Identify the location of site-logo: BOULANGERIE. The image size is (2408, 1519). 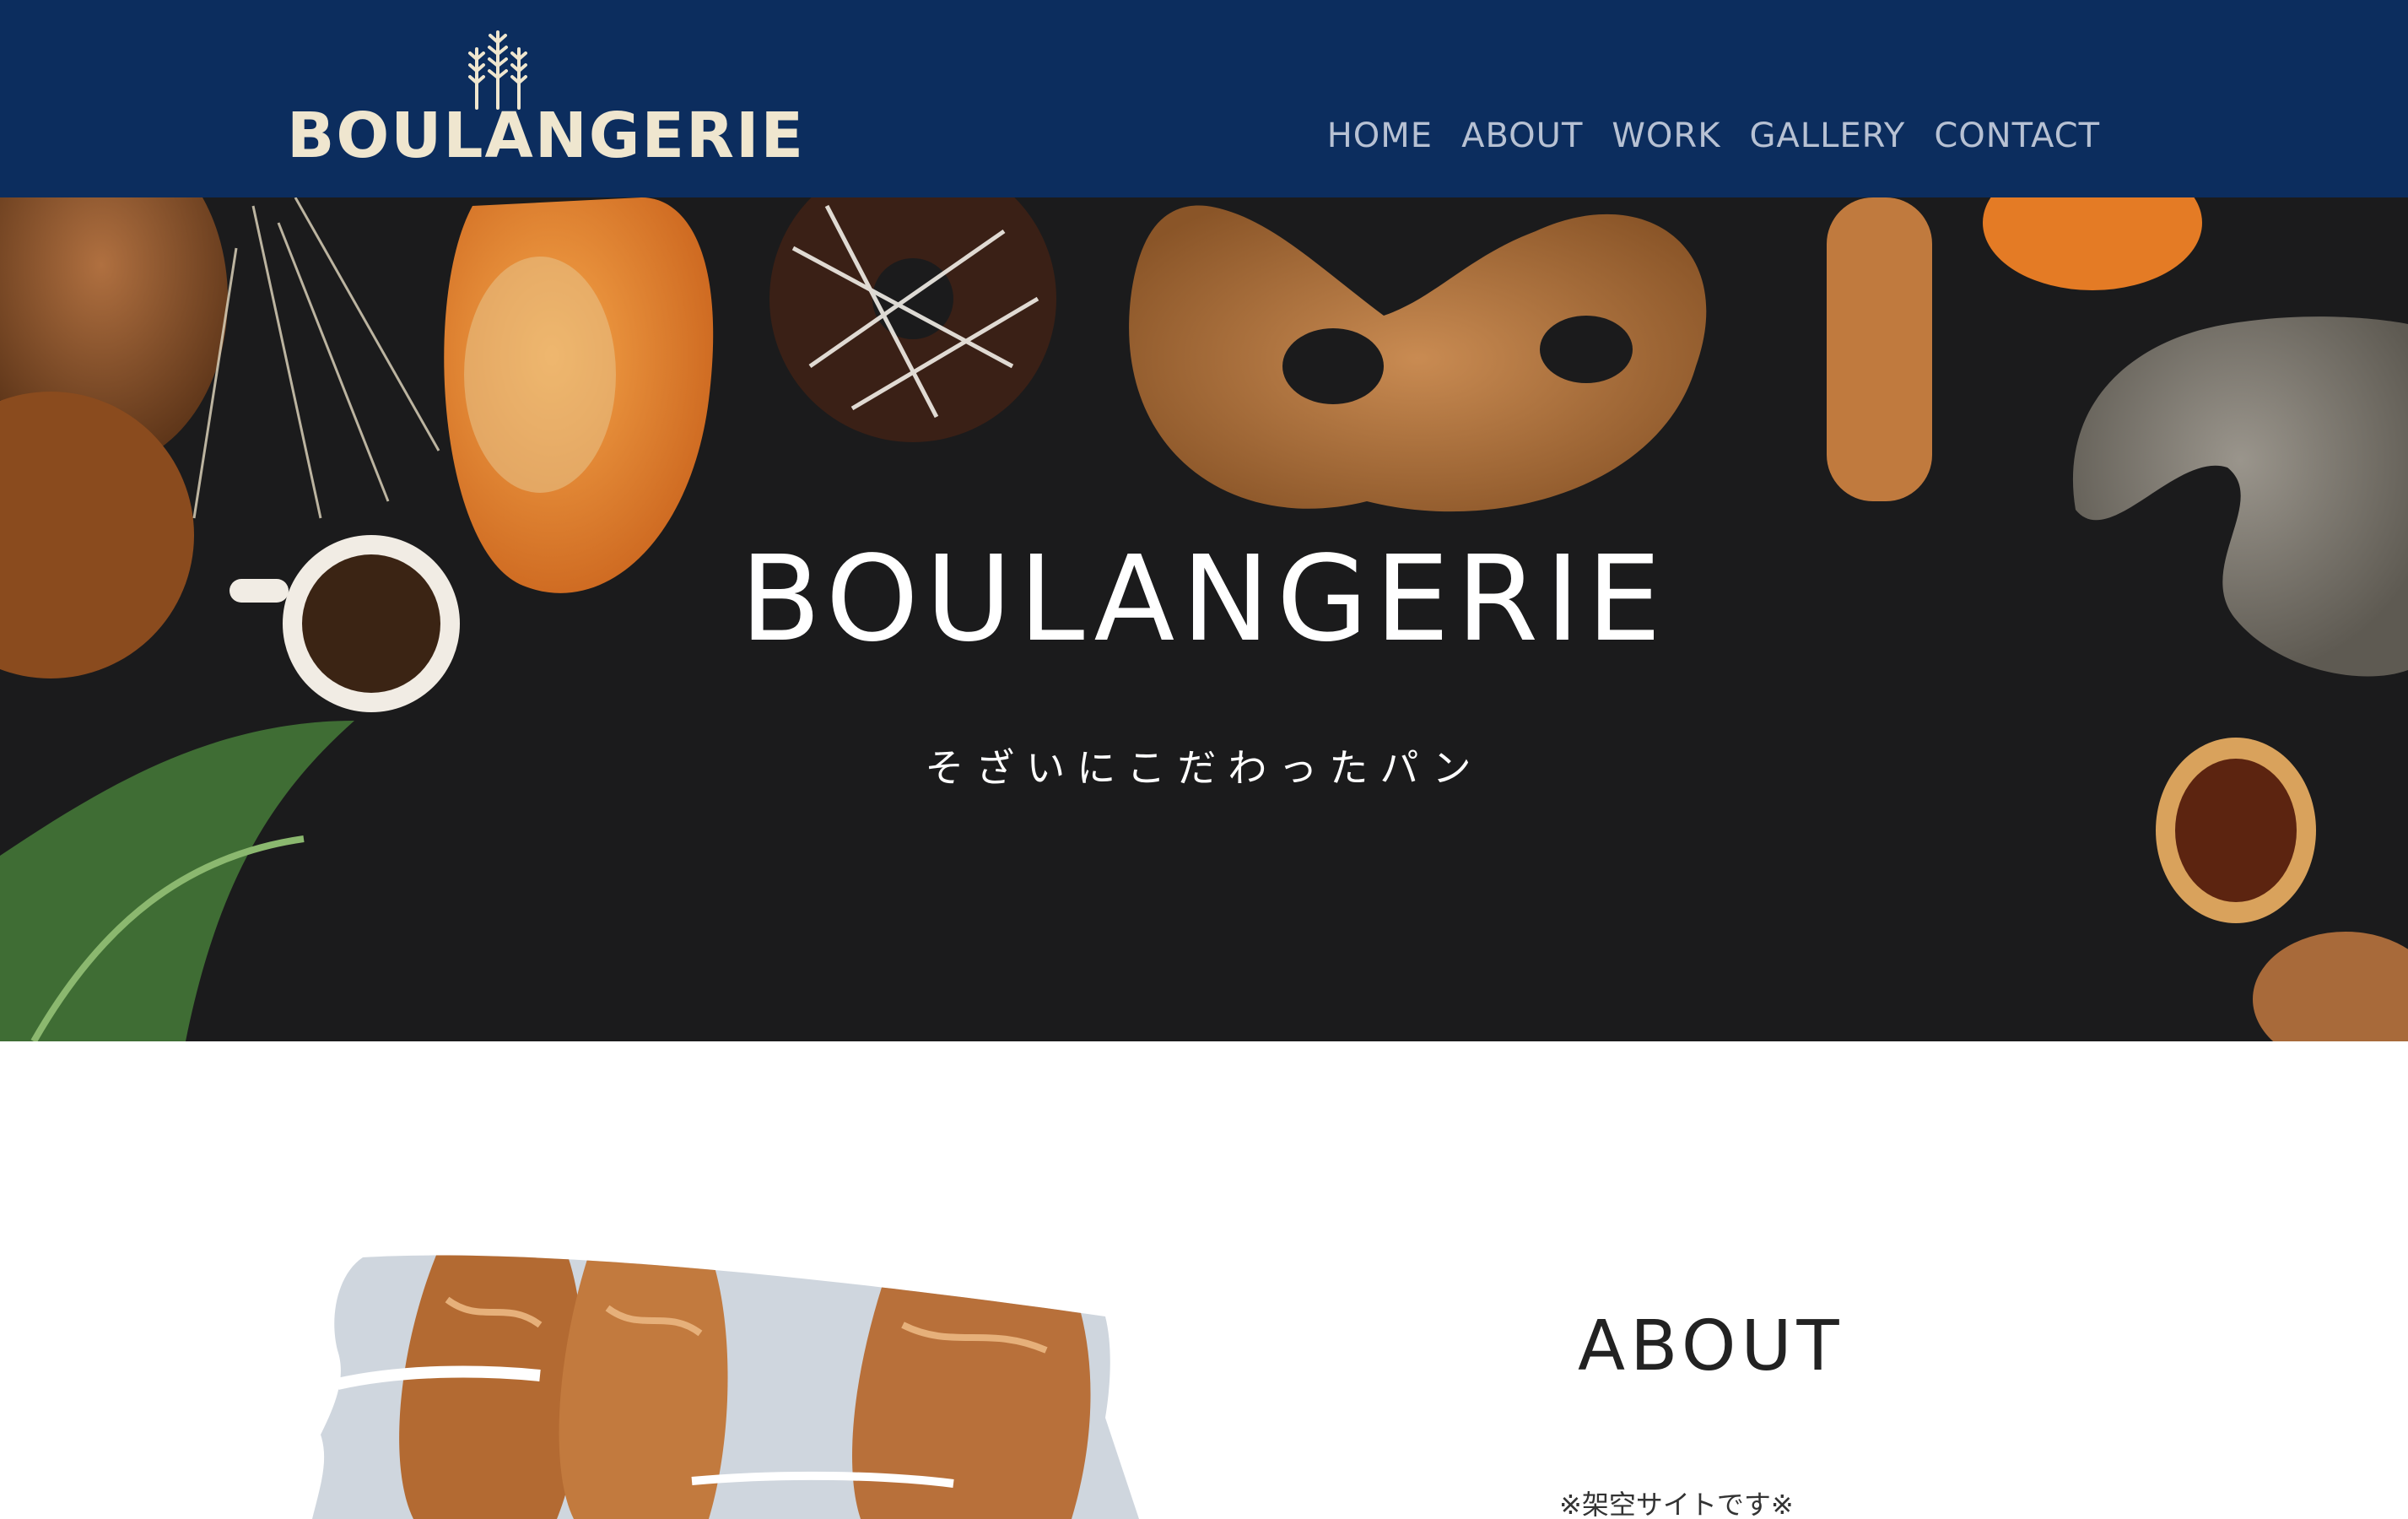
(545, 98).